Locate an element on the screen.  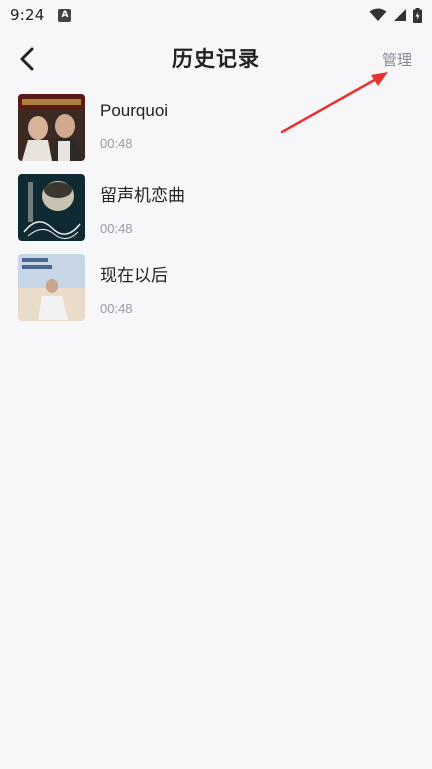
chevron-left-icon is located at coordinates (27, 59).